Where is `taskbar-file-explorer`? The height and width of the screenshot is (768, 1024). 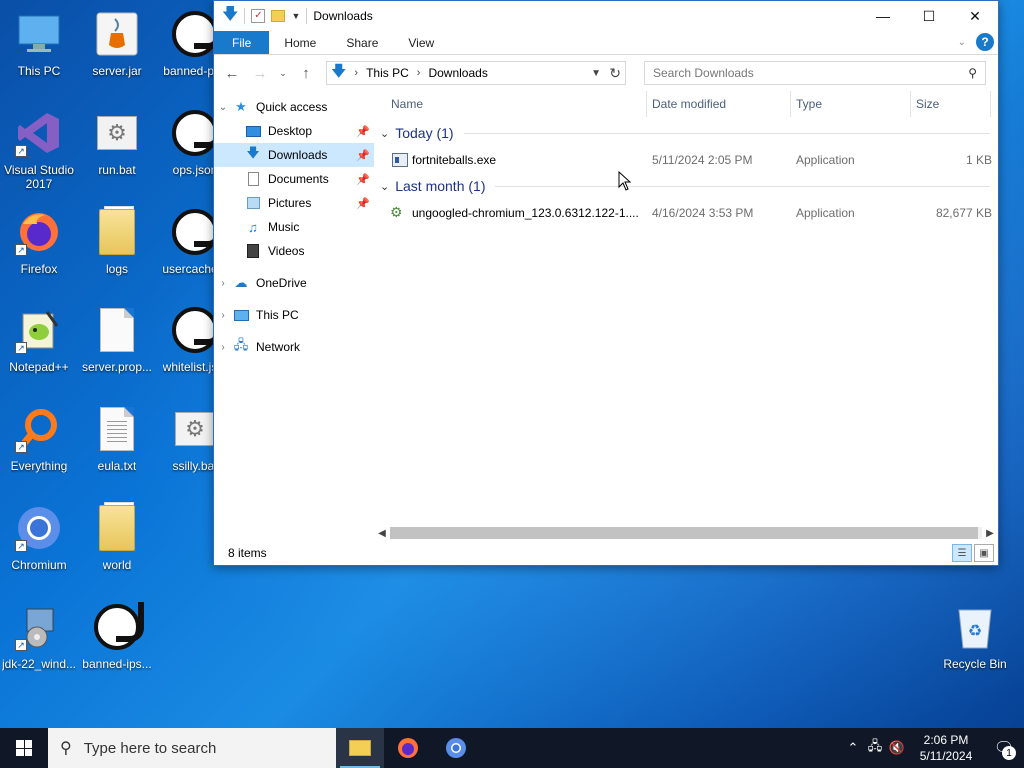 taskbar-file-explorer is located at coordinates (360, 748).